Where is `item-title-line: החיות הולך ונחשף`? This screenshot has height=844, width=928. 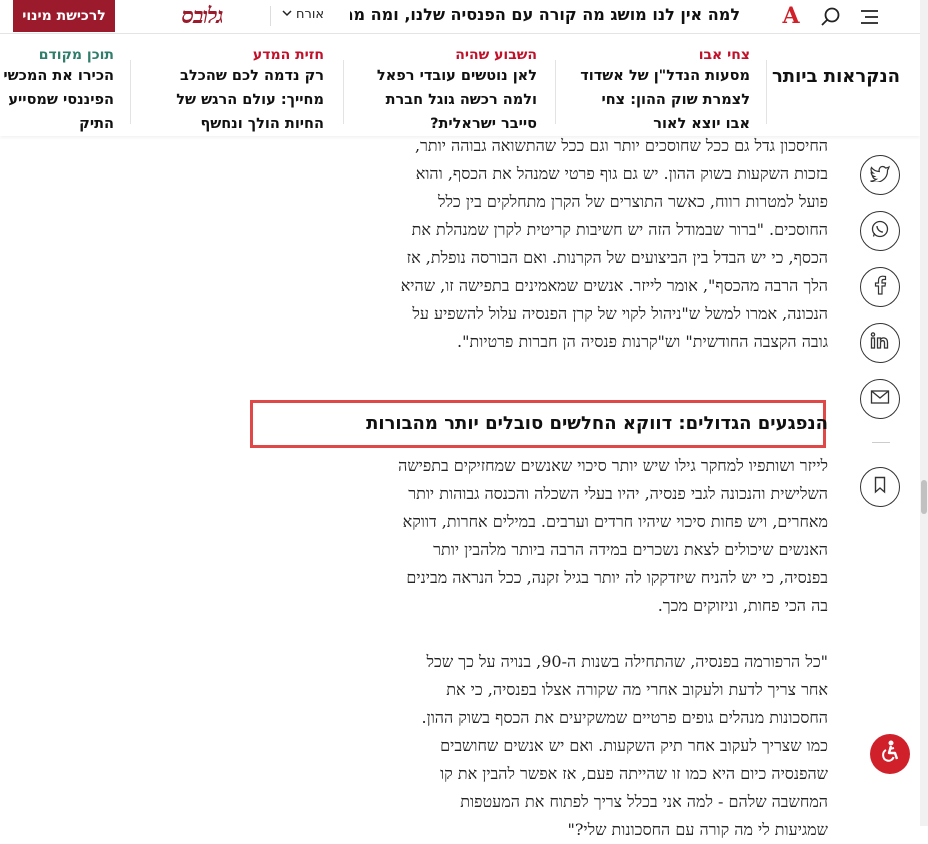 item-title-line: החיות הולך ונחשף is located at coordinates (262, 124).